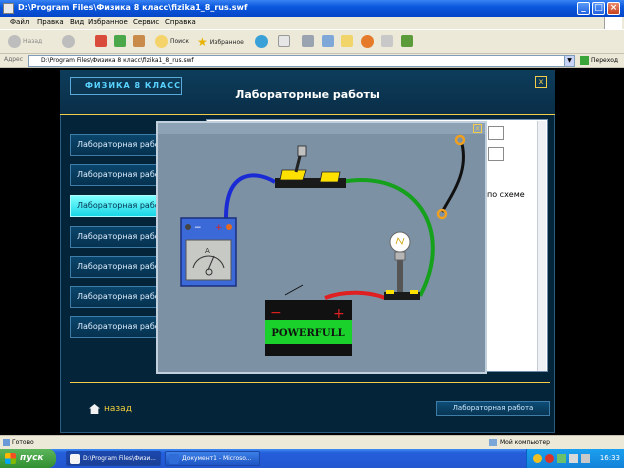  I want to click on battery-minus: −, so click(276, 313).